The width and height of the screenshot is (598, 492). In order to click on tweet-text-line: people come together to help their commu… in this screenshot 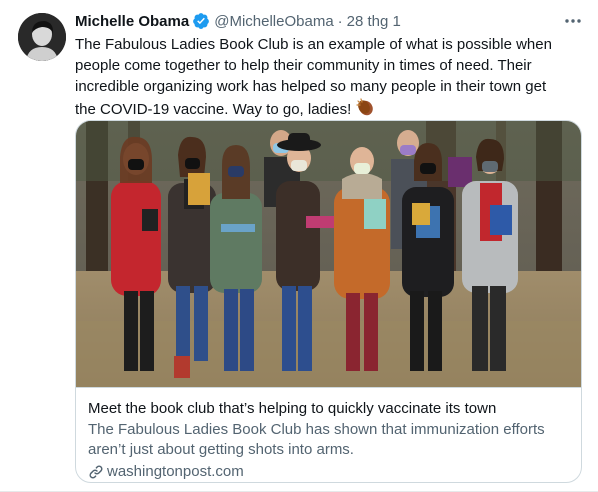, I will do `click(303, 65)`.